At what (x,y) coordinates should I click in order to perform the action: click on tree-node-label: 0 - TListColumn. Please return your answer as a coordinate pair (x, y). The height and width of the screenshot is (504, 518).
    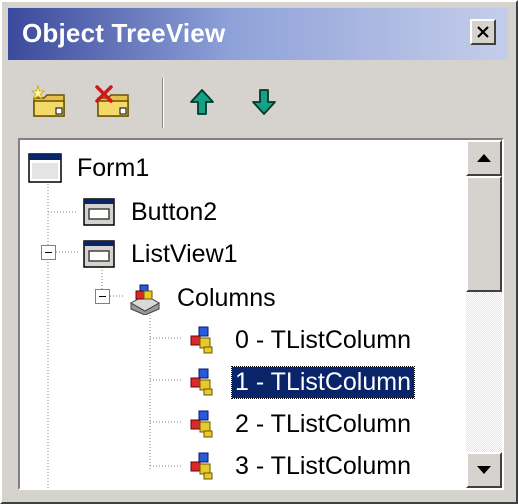
    Looking at the image, I should click on (323, 339).